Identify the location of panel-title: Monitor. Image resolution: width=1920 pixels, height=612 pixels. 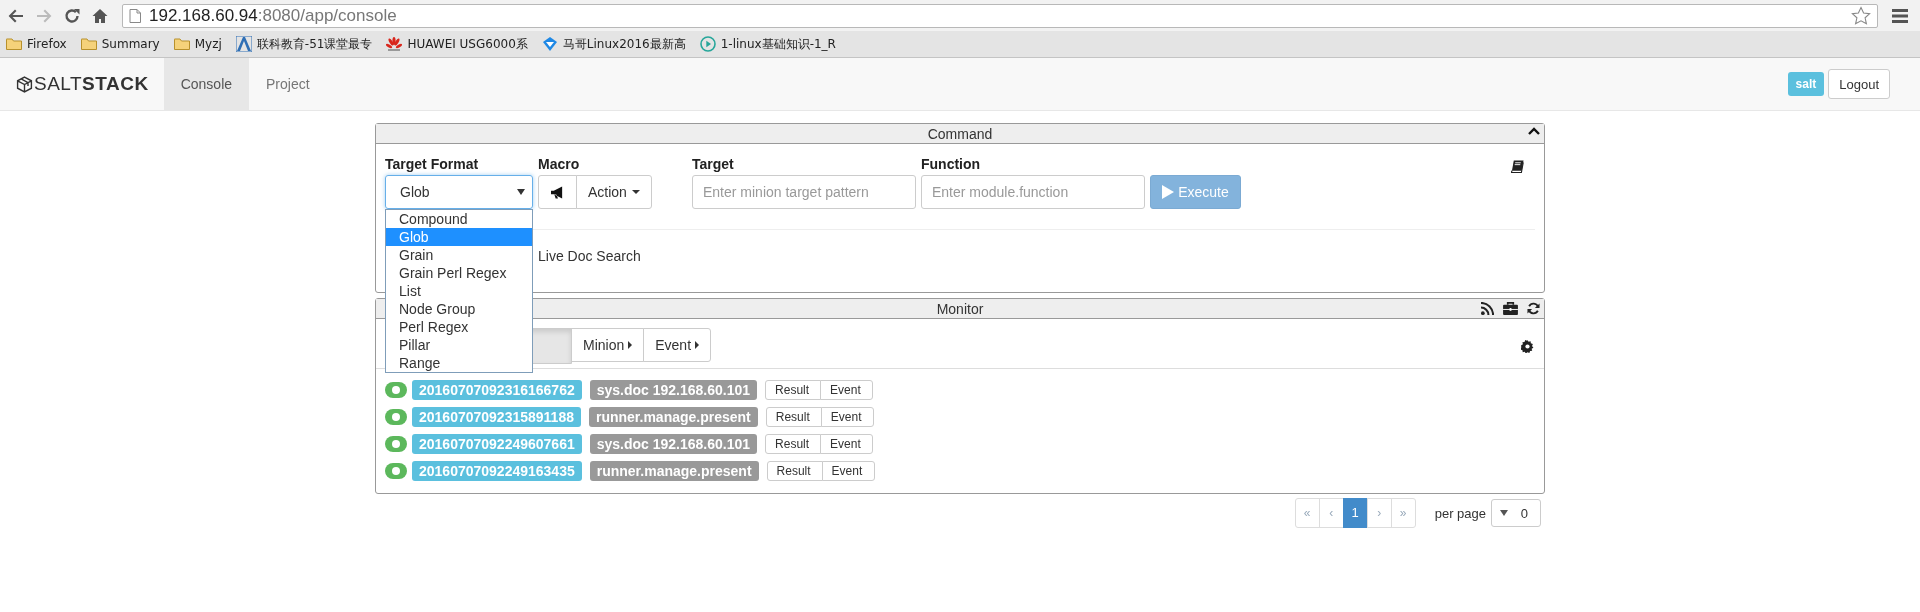
(960, 308).